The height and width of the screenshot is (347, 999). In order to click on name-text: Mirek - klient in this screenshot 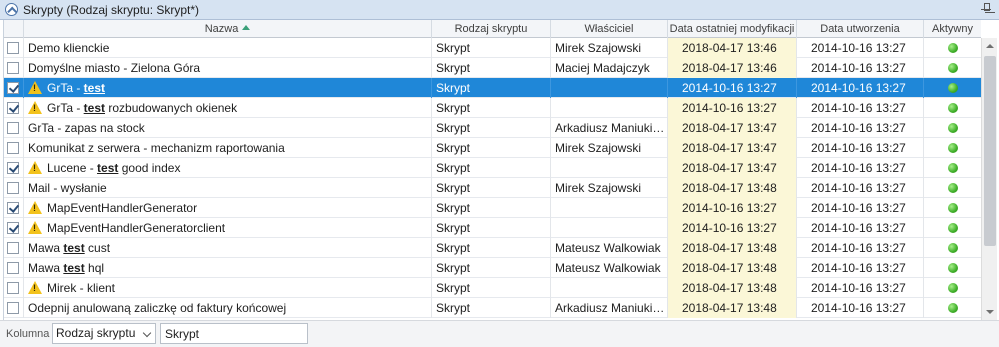, I will do `click(81, 288)`.